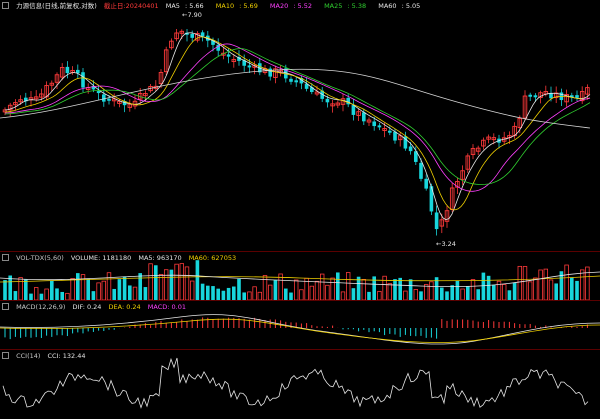 Image resolution: width=600 pixels, height=419 pixels. I want to click on vol-volume: VOLUME: 1181180, so click(101, 258).